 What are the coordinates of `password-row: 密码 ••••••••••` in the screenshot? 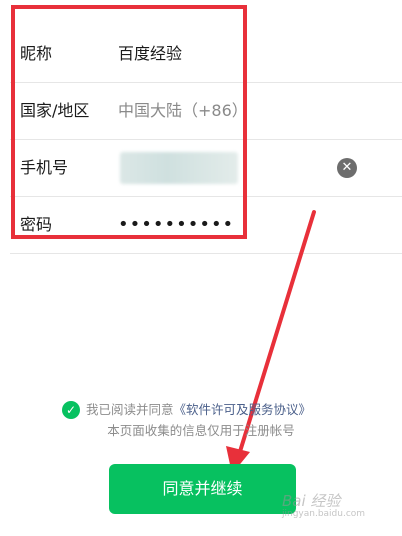 It's located at (206, 225).